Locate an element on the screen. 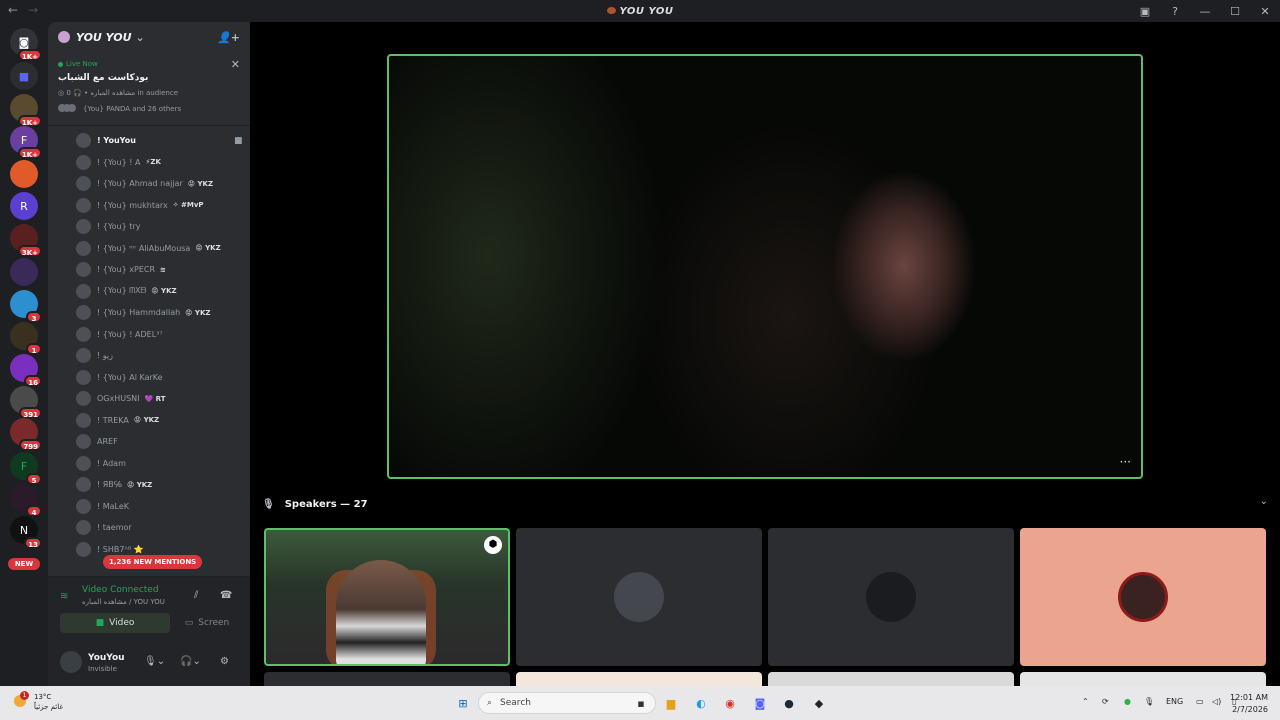 The image size is (1280, 720). screen-share-button: ▭ Screen is located at coordinates (207, 623).